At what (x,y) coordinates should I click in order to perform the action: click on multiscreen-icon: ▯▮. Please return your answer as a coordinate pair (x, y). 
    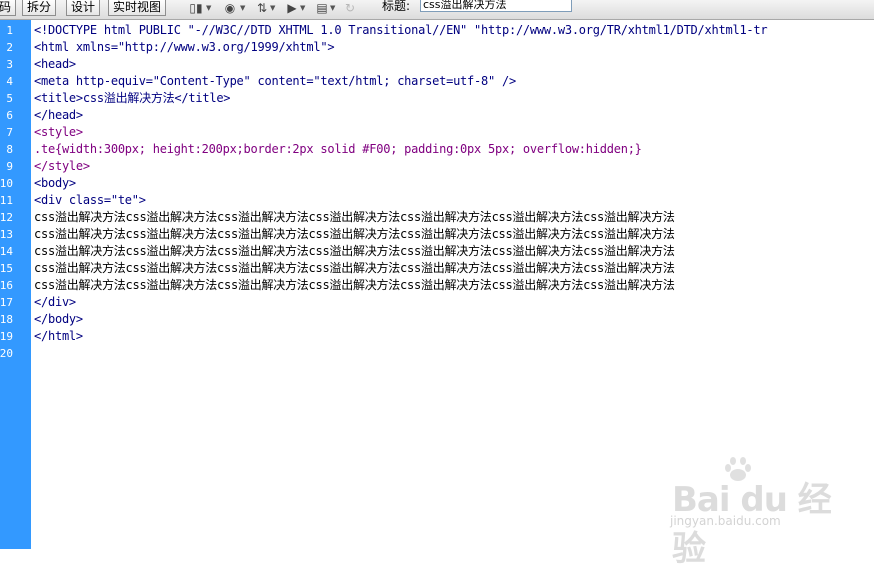
    Looking at the image, I should click on (196, 8).